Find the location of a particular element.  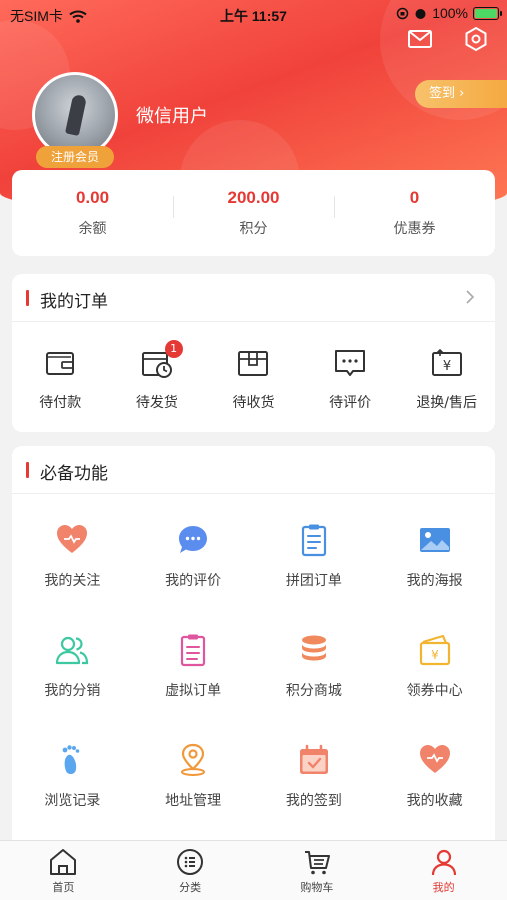

func-label: 积分商城 is located at coordinates (313, 691).